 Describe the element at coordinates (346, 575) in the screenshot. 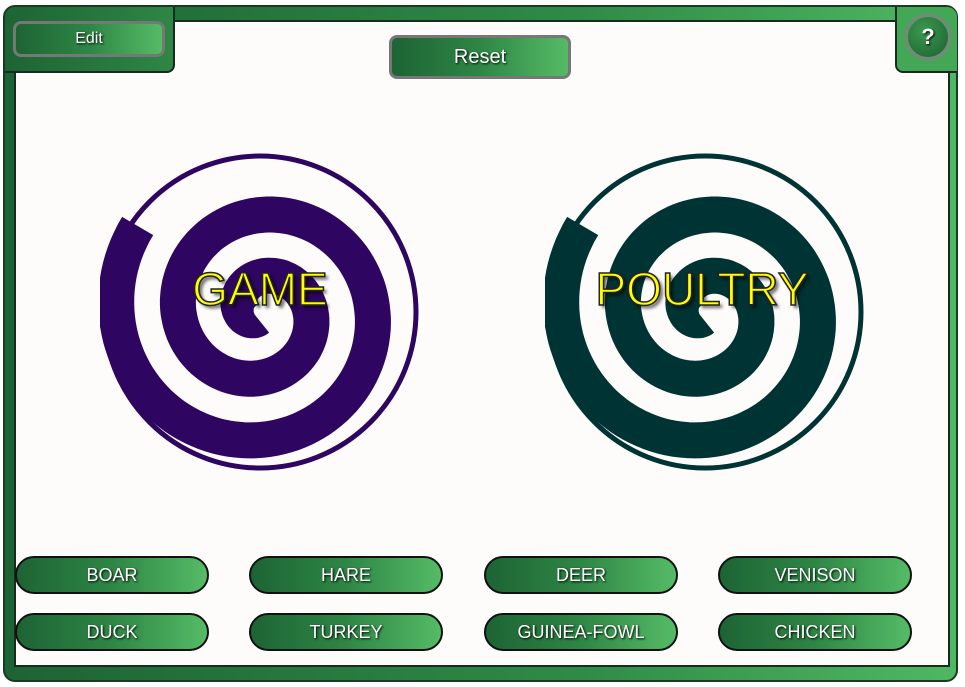

I see `item-hare: HARE` at that location.